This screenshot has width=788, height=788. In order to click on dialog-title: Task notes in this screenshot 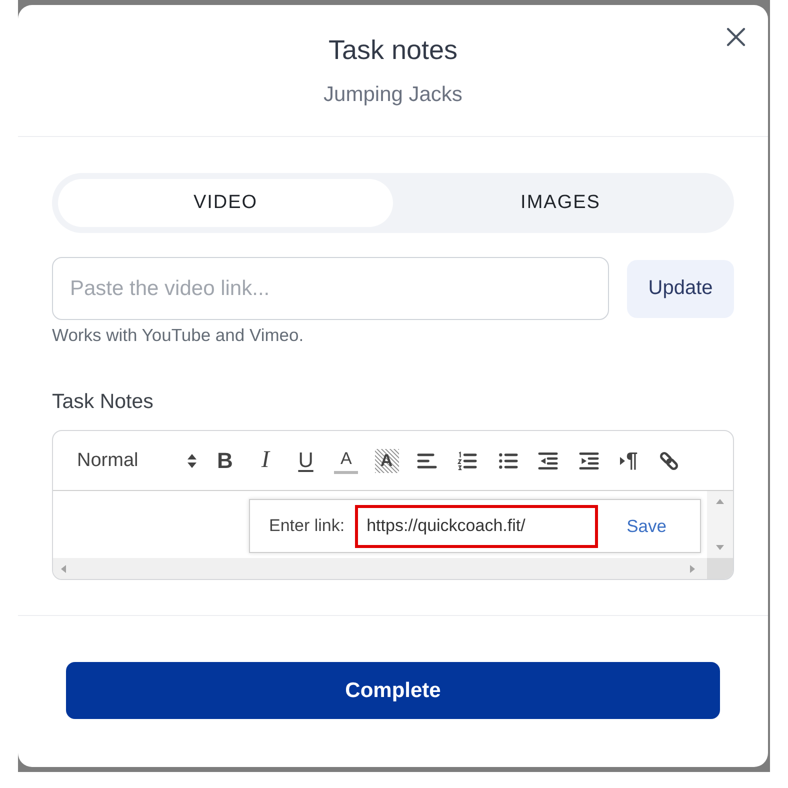, I will do `click(393, 50)`.